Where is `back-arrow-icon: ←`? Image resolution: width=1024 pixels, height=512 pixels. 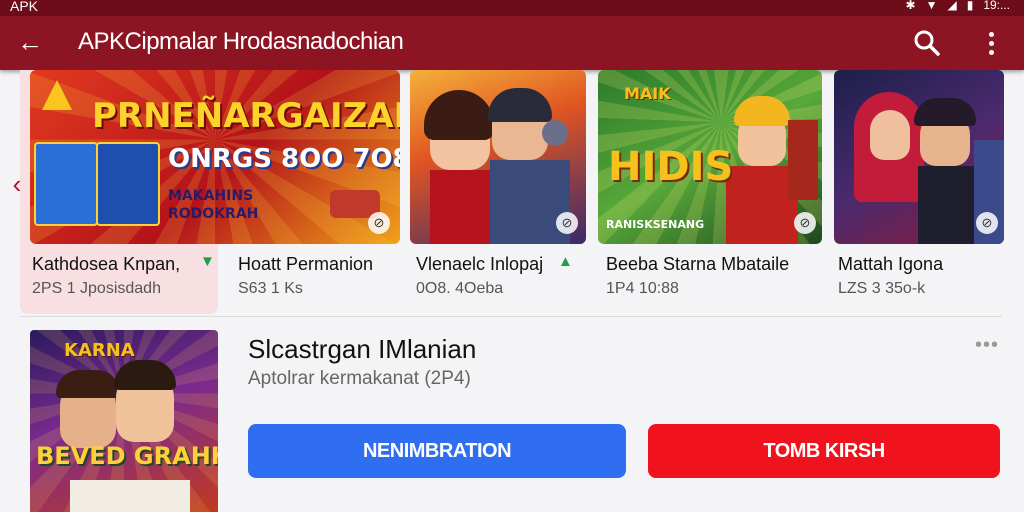
back-arrow-icon: ← is located at coordinates (30, 43).